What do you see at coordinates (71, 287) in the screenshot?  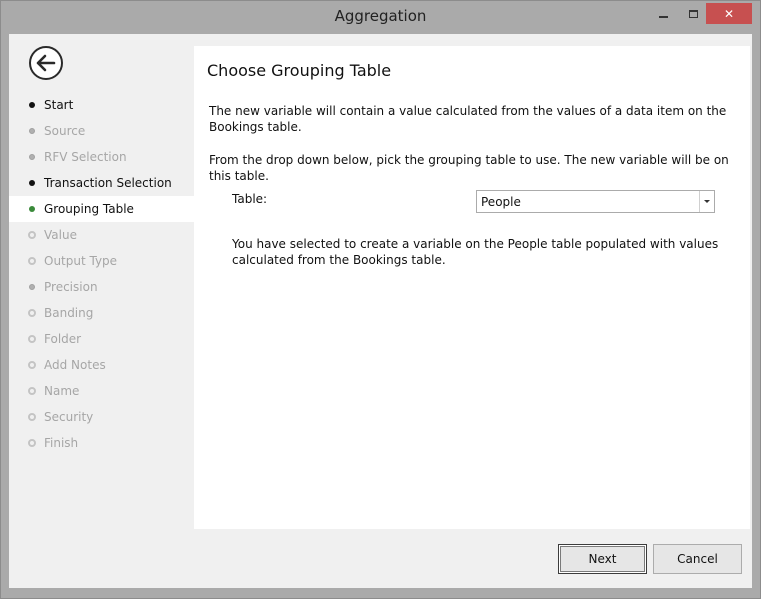 I see `step-label: Precision` at bounding box center [71, 287].